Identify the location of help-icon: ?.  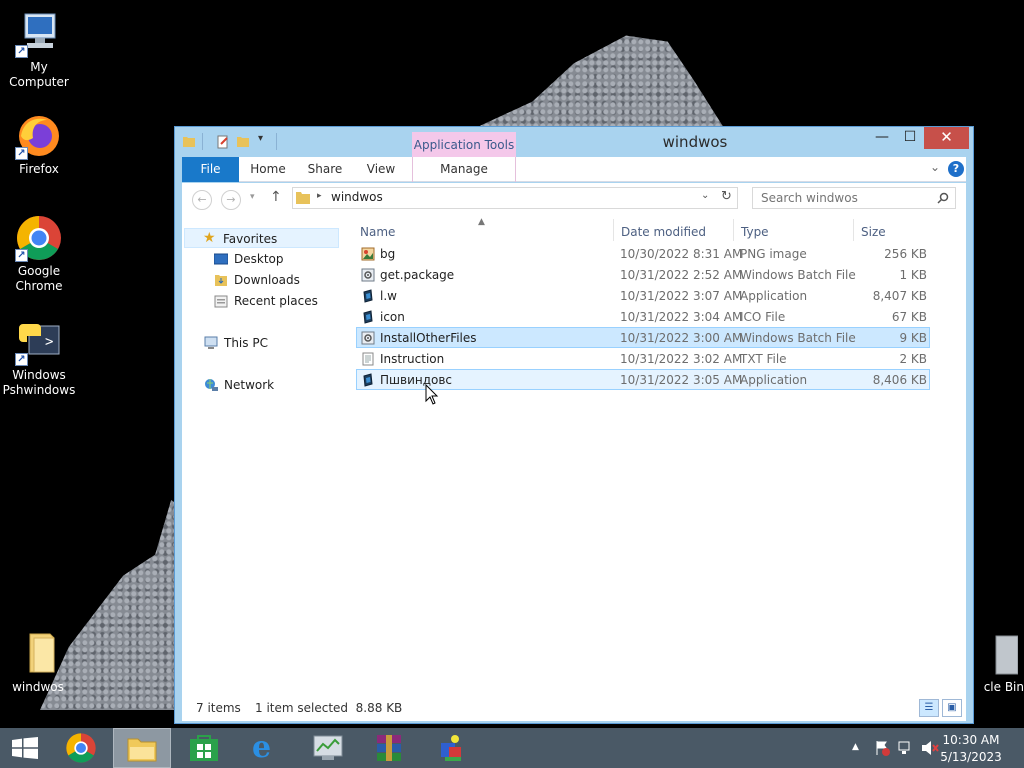
(956, 169).